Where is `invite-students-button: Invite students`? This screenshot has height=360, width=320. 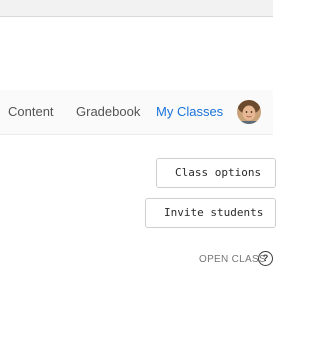 invite-students-button: Invite students is located at coordinates (210, 213).